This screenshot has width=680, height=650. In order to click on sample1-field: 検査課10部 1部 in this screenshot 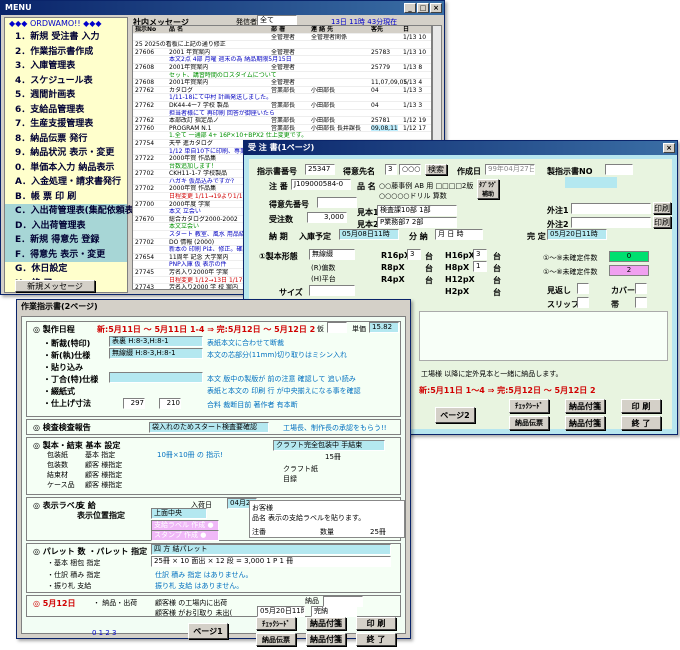, I will do `click(417, 210)`.